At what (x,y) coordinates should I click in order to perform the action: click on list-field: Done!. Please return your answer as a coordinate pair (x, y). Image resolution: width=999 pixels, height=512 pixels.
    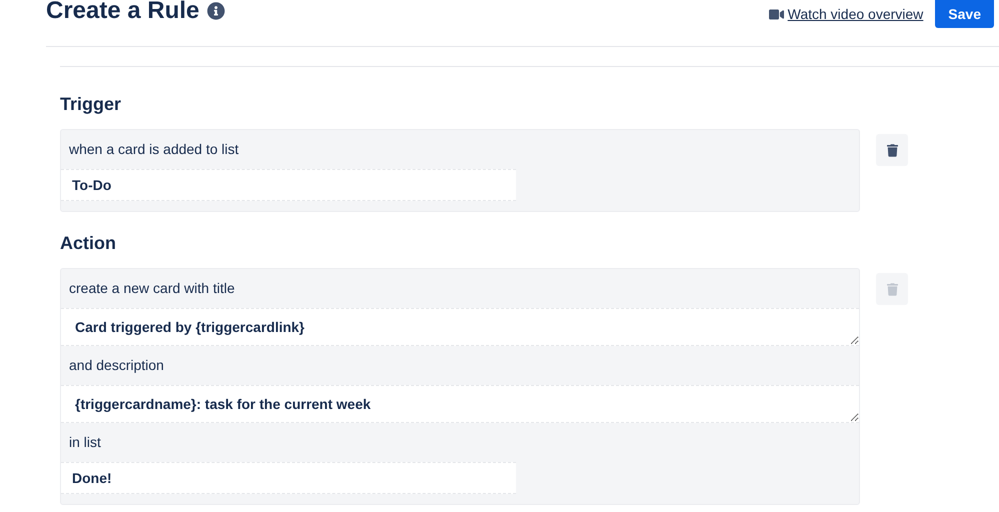
    Looking at the image, I should click on (288, 478).